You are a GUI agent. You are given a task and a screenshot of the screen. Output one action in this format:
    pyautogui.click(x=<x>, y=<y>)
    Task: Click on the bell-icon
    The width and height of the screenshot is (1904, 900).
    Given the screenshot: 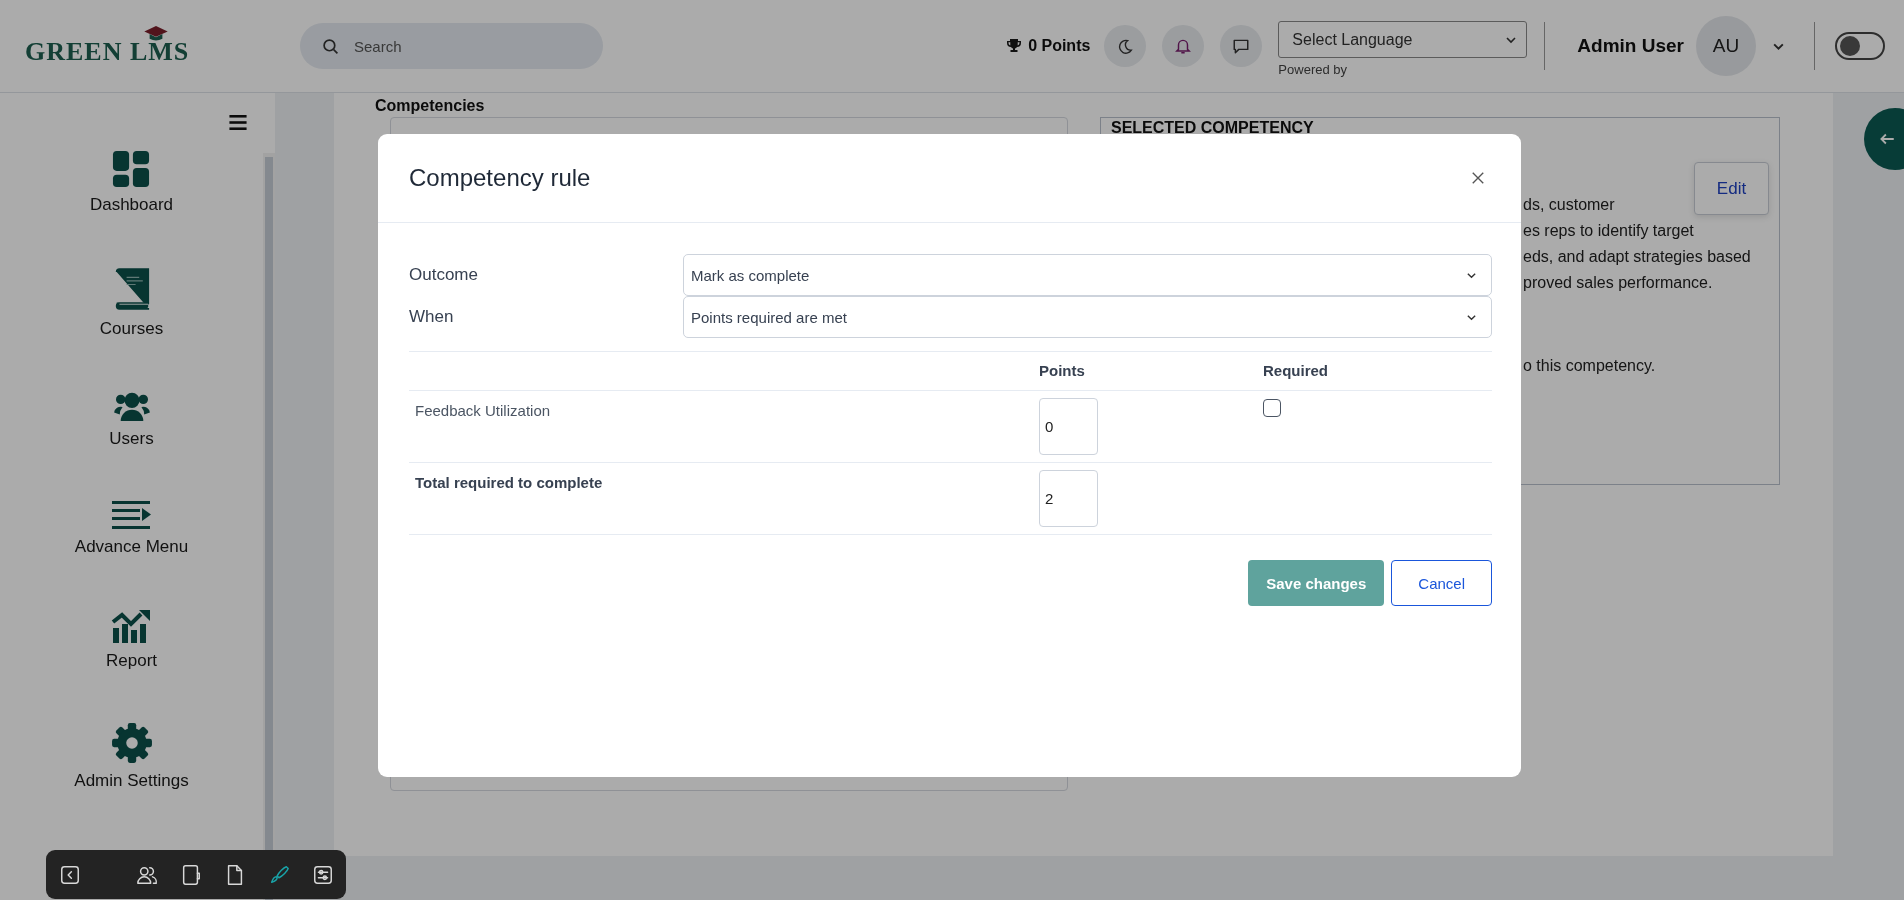 What is the action you would take?
    pyautogui.click(x=1183, y=46)
    